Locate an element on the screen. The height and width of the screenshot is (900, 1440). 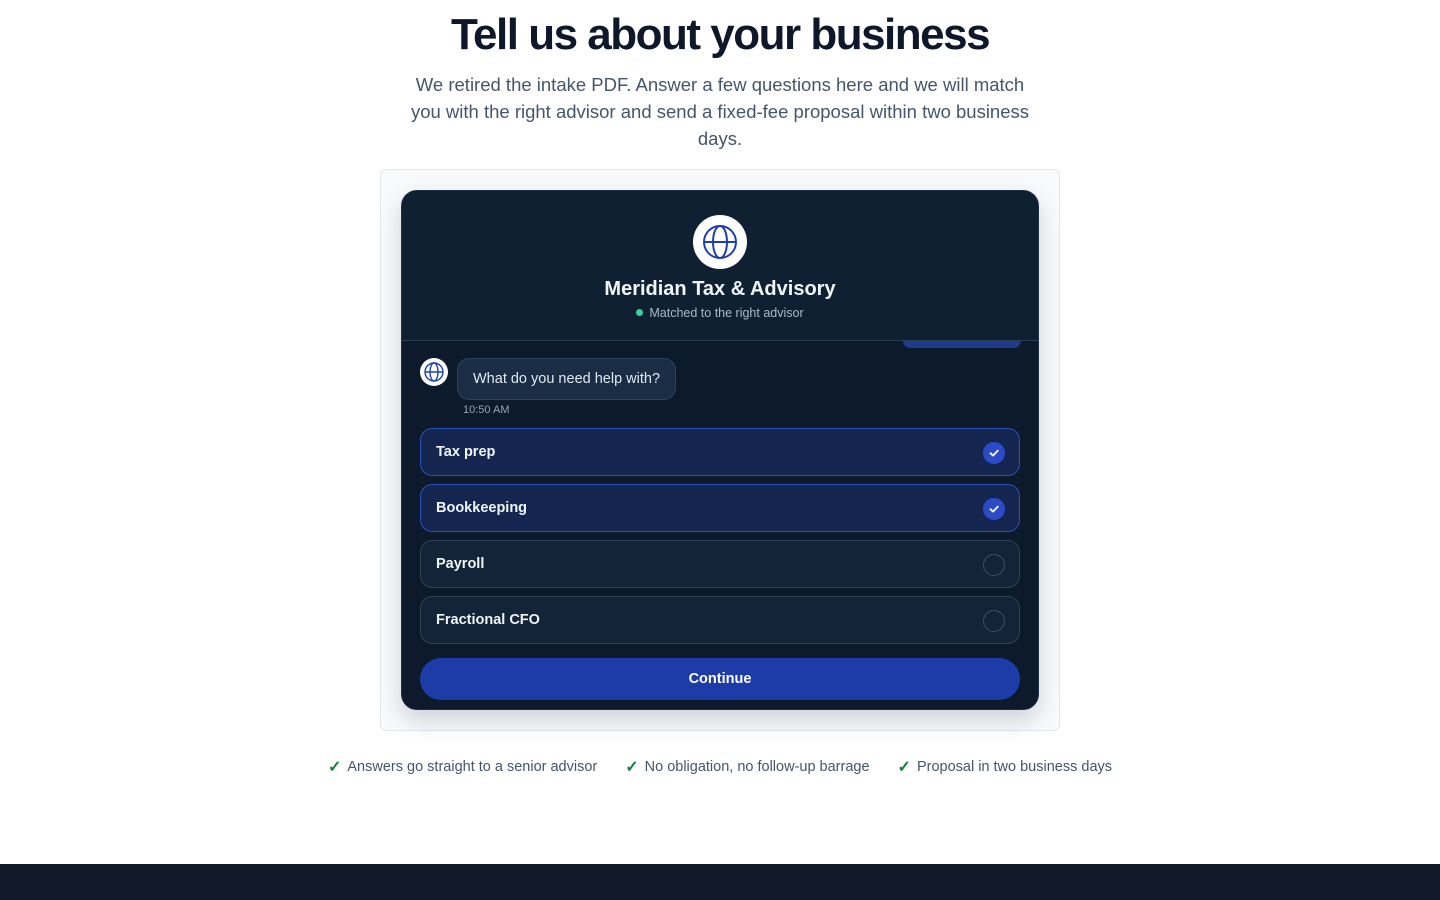
brand-name: Meridian Tax & Advisory is located at coordinates (720, 289).